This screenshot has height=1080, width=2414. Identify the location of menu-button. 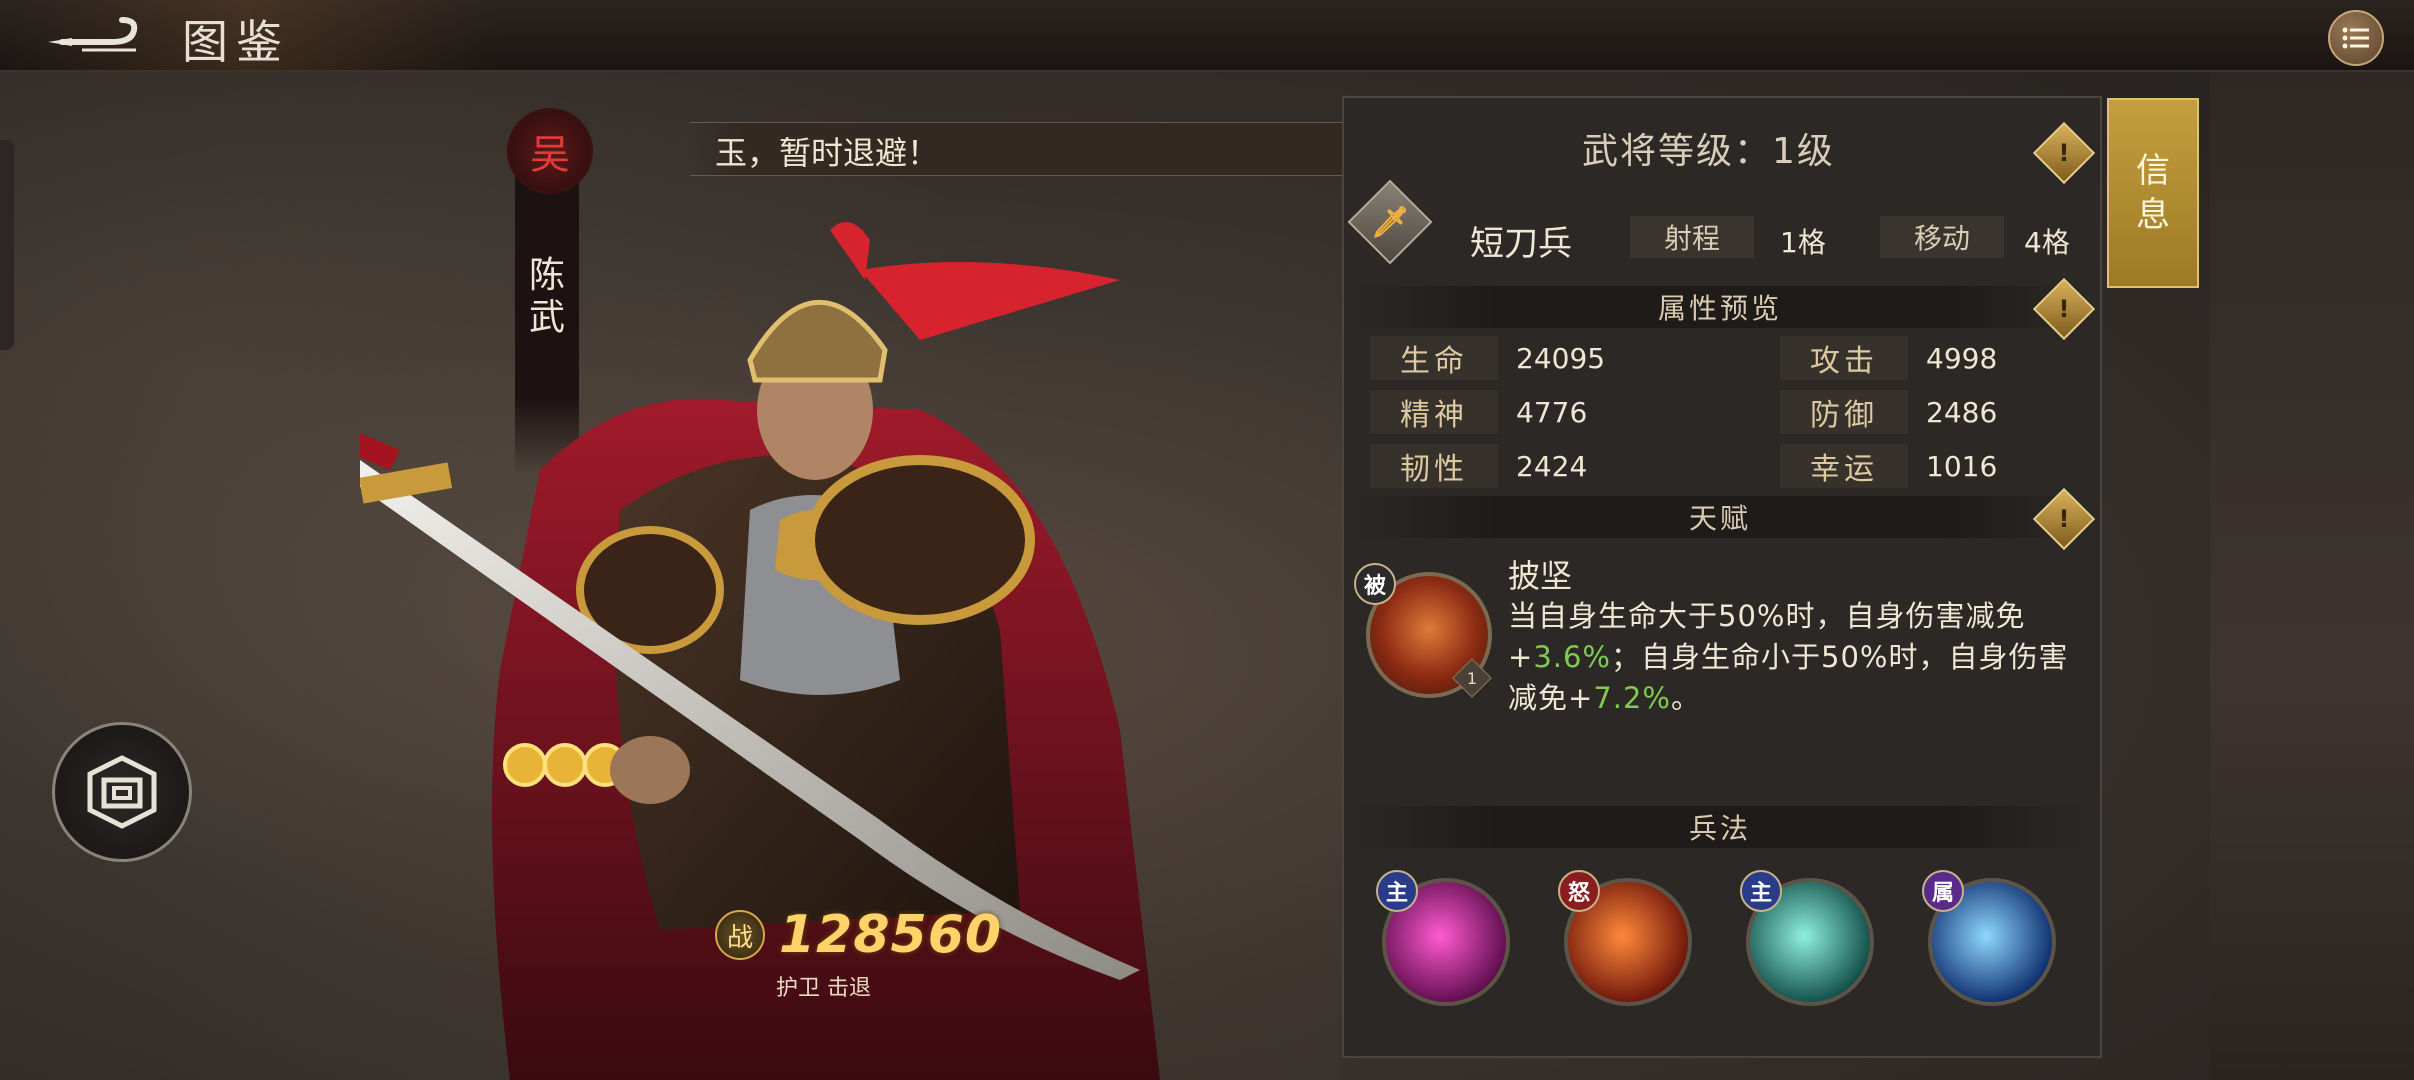
(2356, 38).